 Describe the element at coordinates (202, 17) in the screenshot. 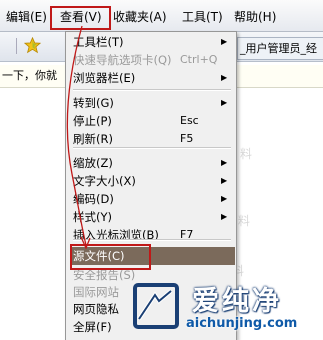

I see `menu-tools: 工具(T)` at that location.